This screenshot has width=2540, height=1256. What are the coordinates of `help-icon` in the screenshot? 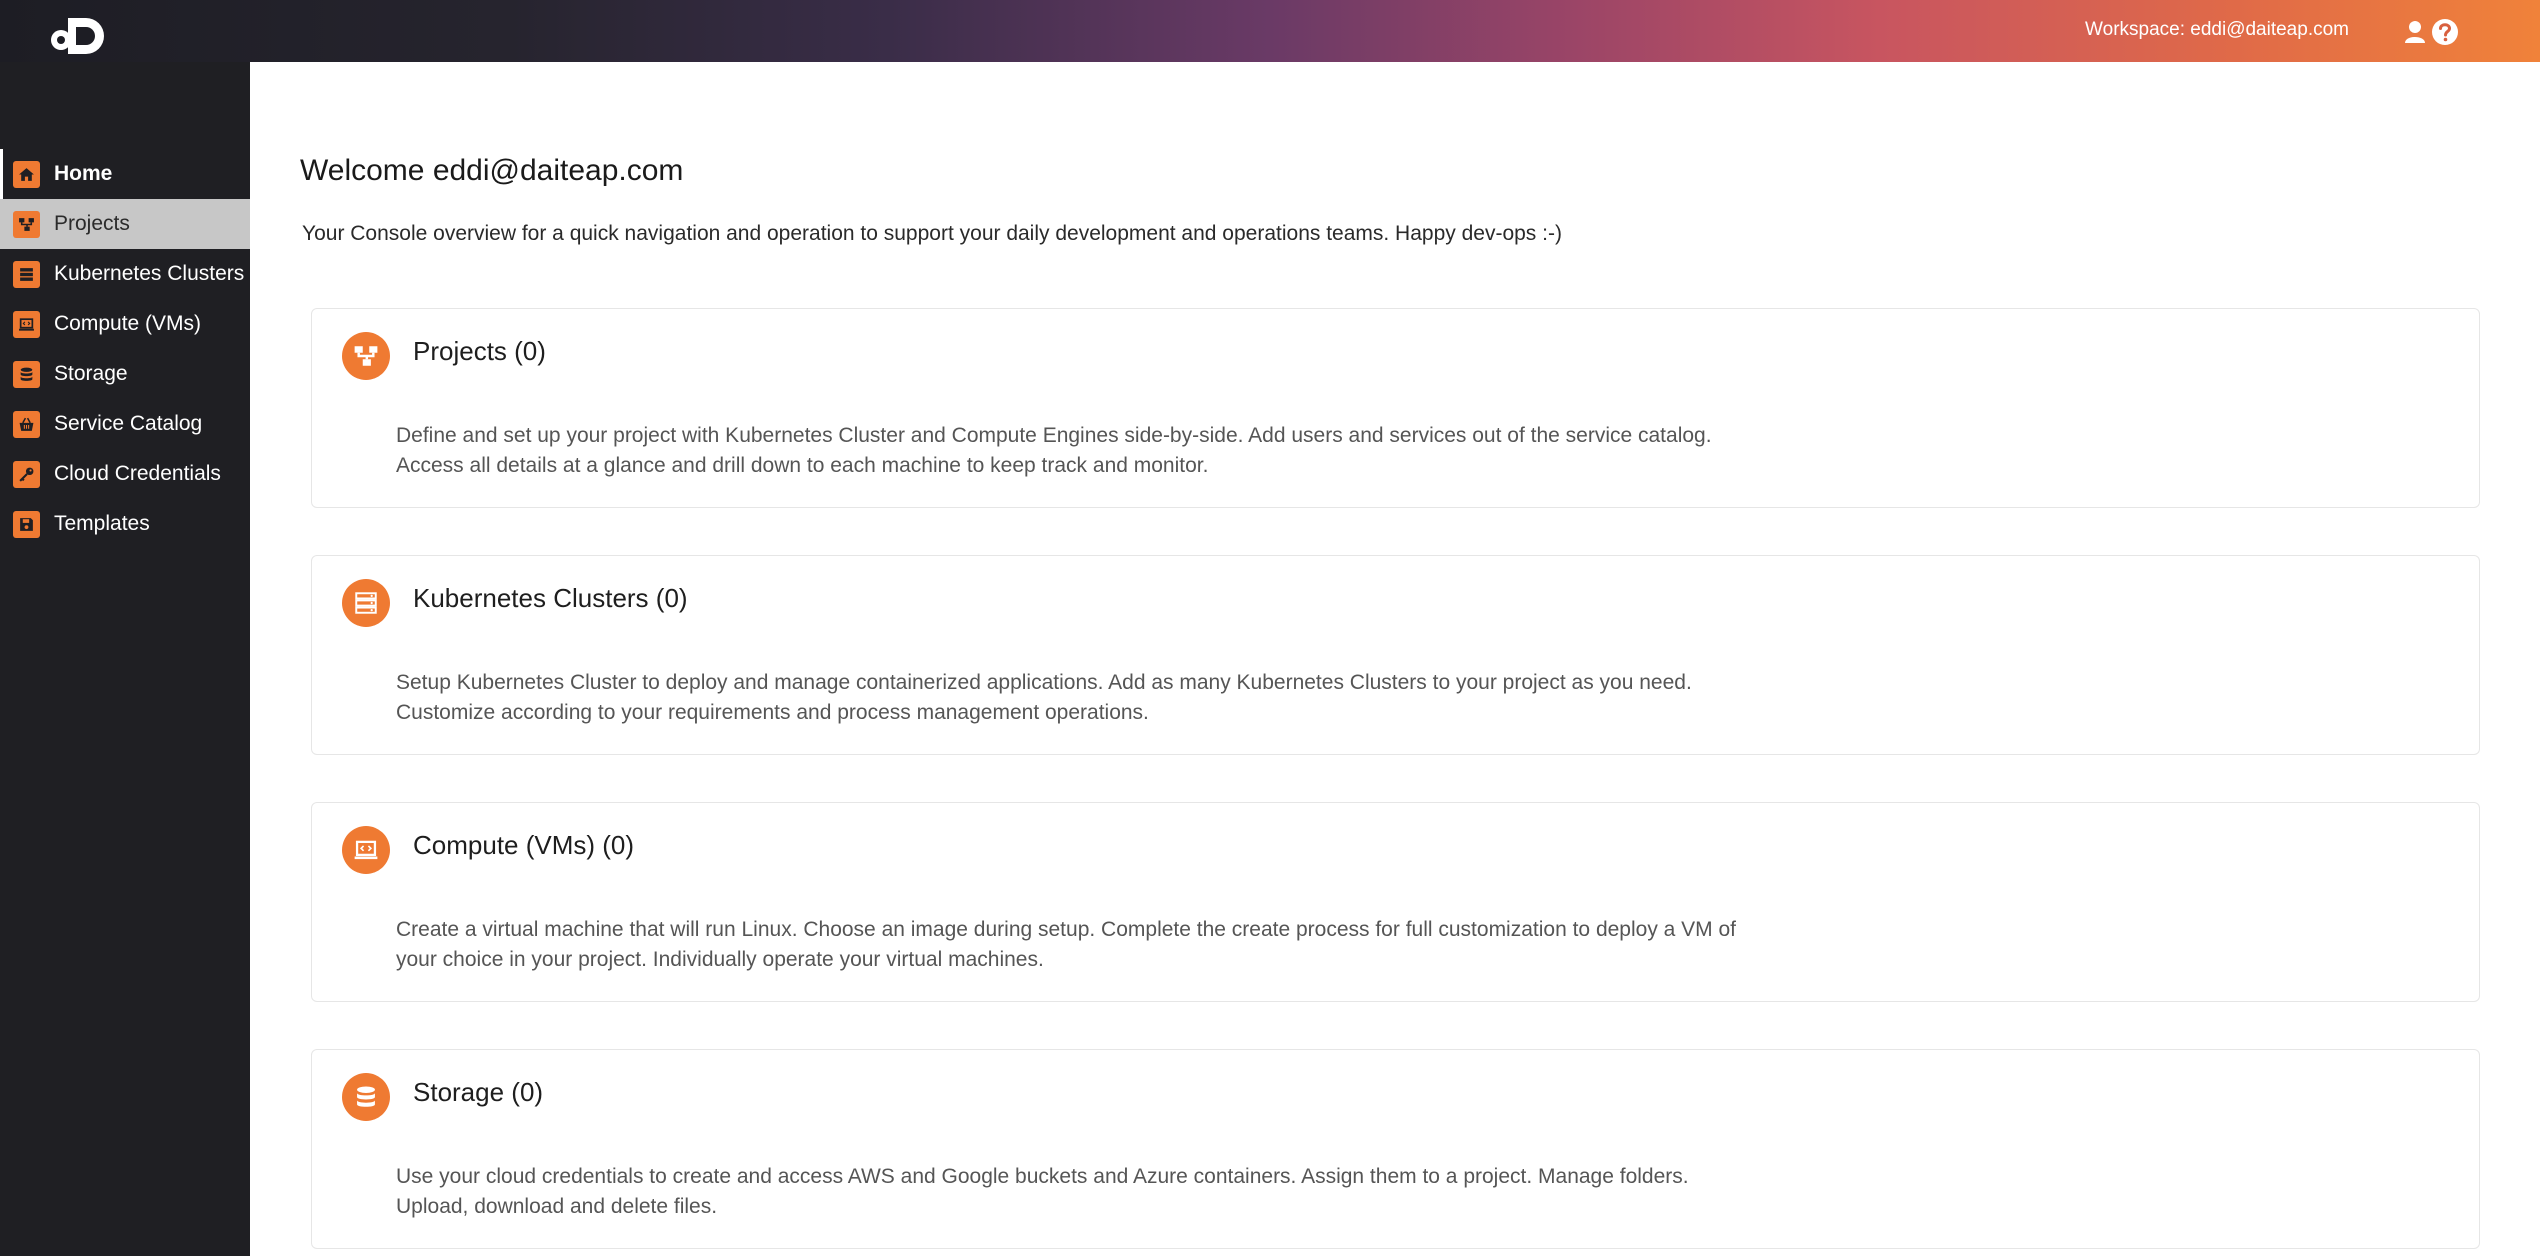 It's located at (2445, 32).